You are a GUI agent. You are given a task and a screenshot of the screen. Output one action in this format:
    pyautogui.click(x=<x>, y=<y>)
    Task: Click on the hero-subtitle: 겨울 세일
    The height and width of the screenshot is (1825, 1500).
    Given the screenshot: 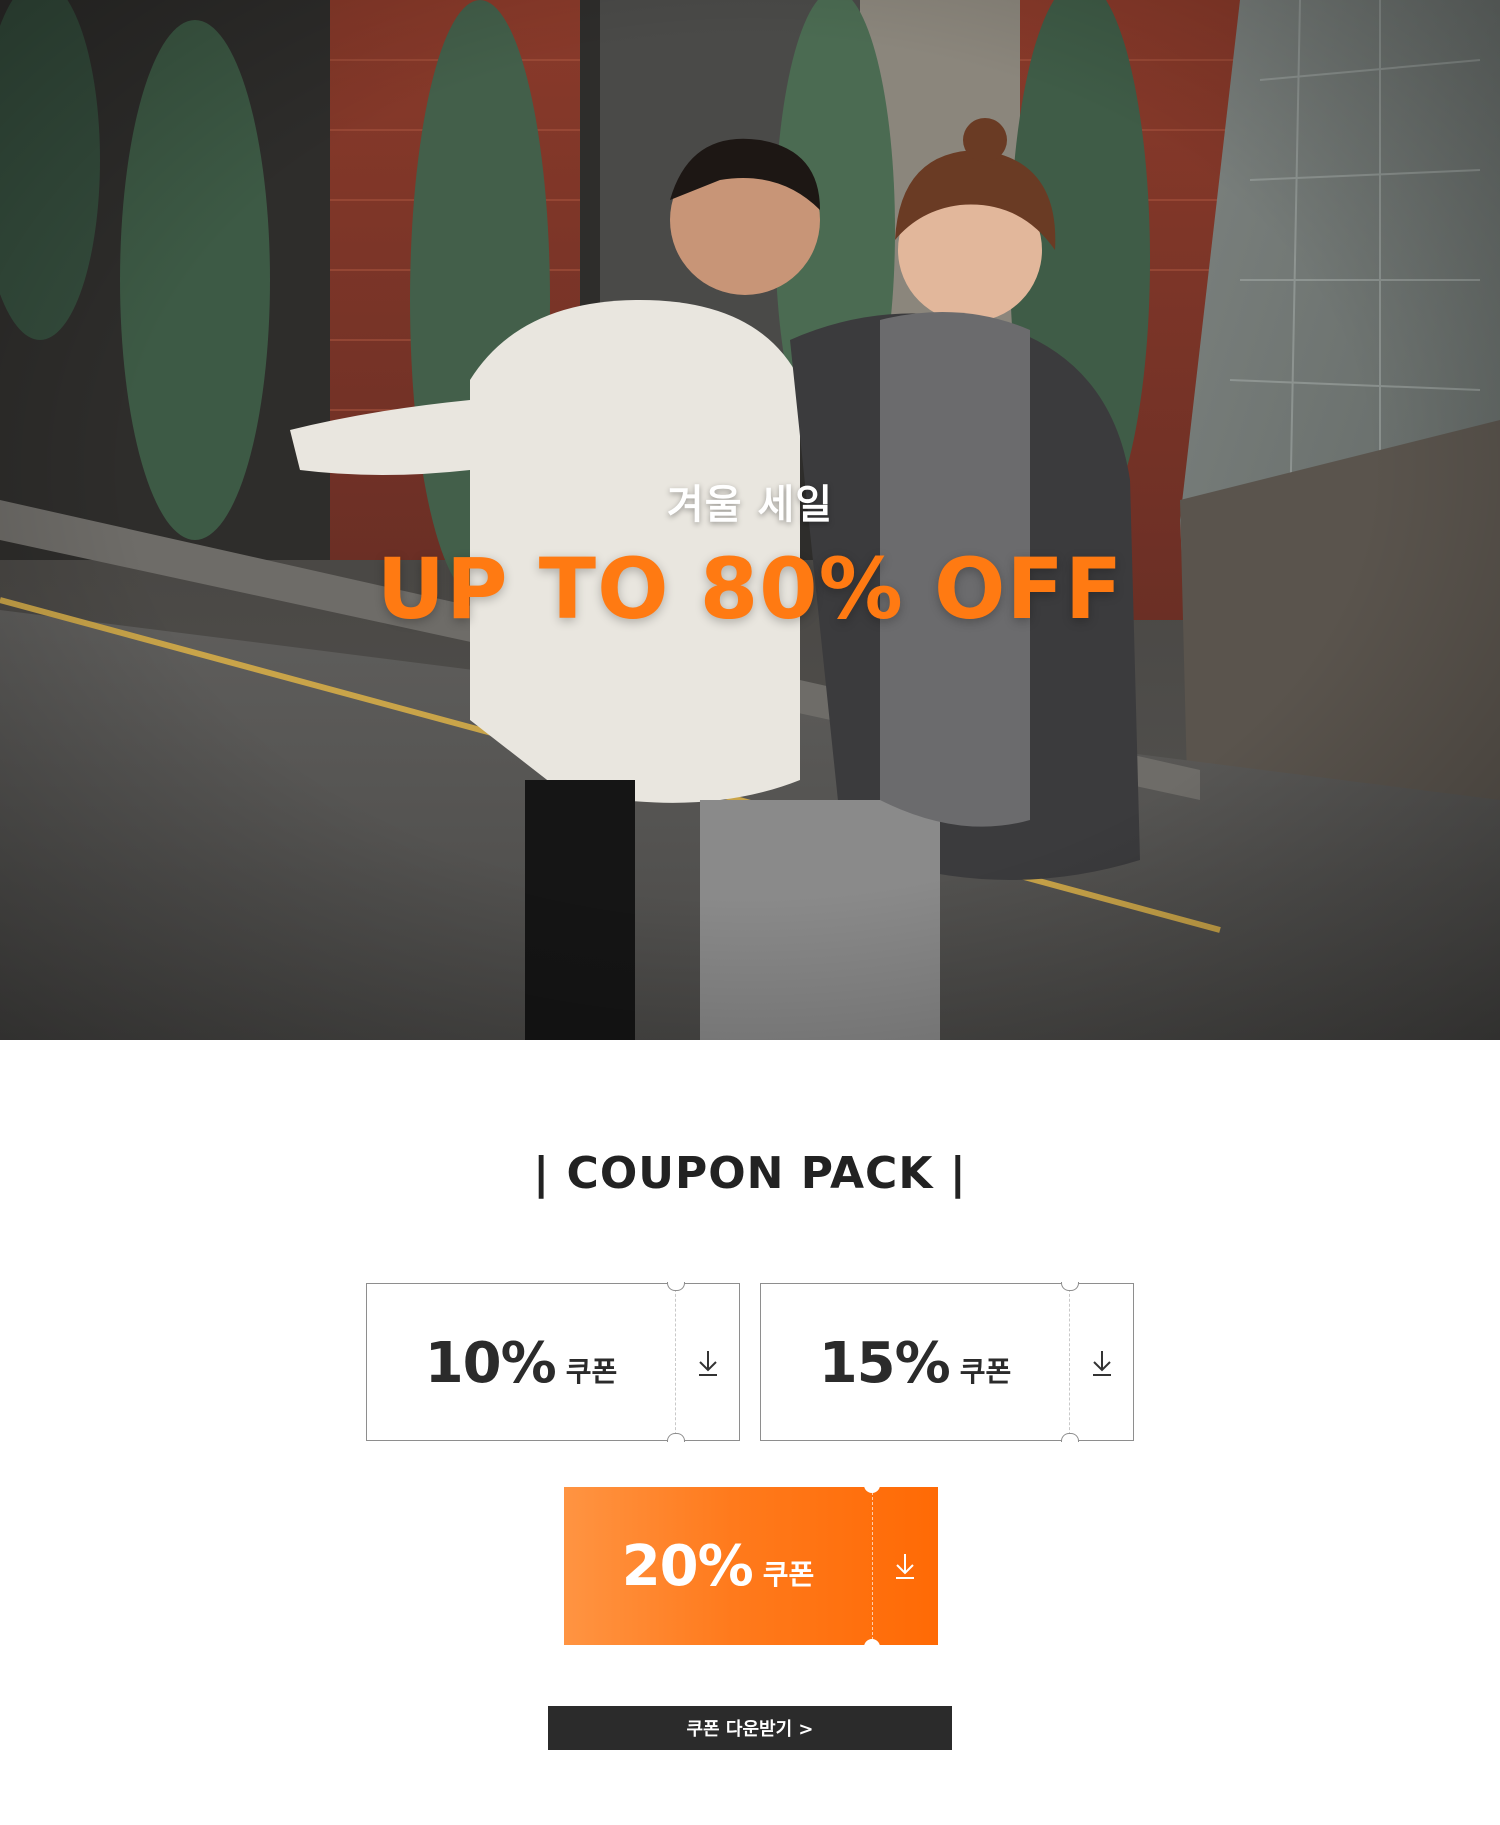 What is the action you would take?
    pyautogui.click(x=750, y=505)
    